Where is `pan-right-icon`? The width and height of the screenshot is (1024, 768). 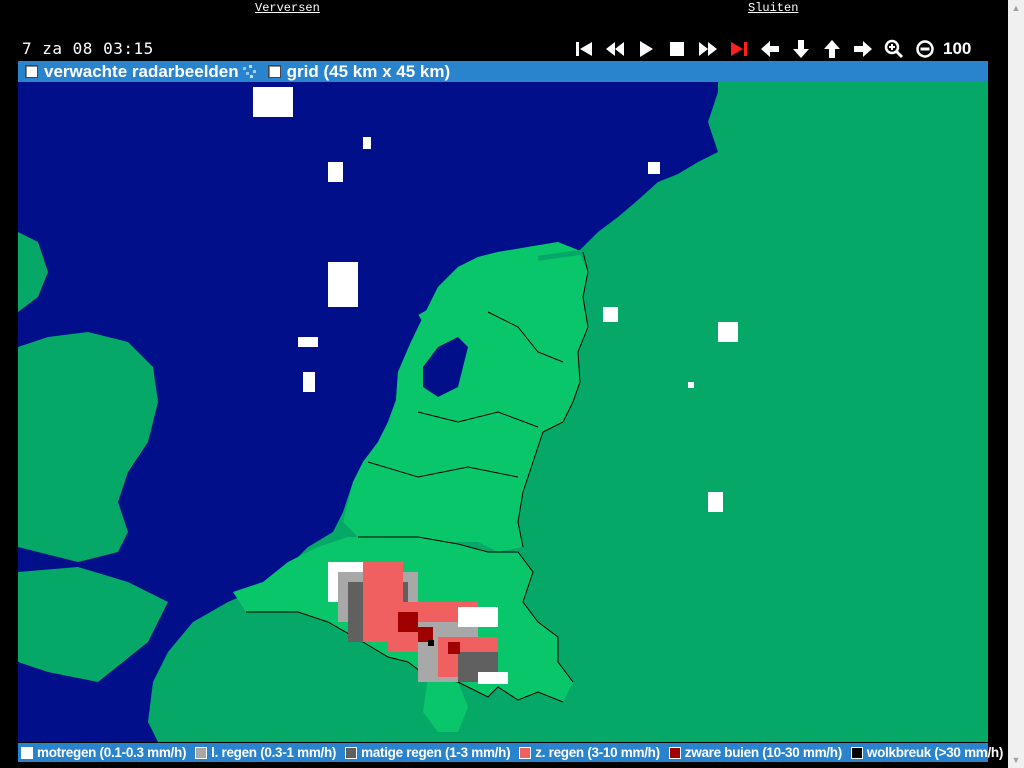
pan-right-icon is located at coordinates (862, 49).